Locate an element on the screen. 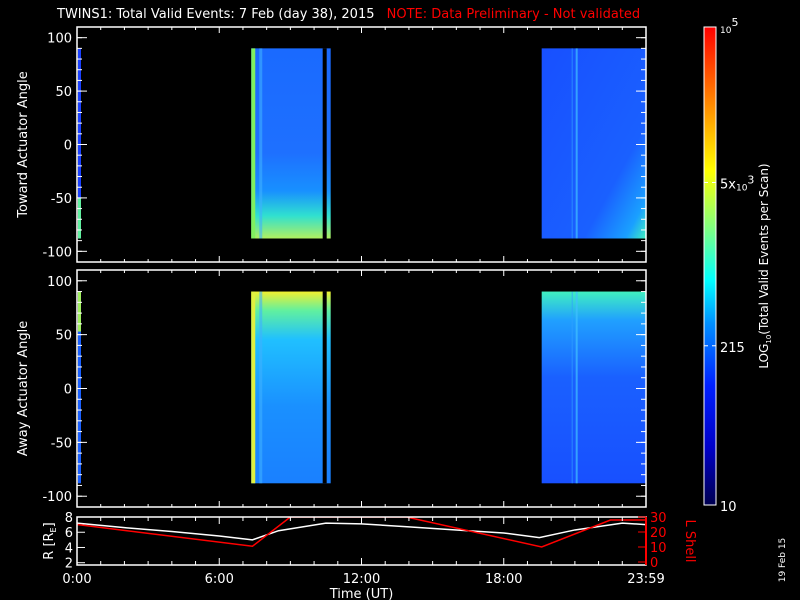 The image size is (800, 600). colorbar-tick-label: 5x103 is located at coordinates (737, 183).